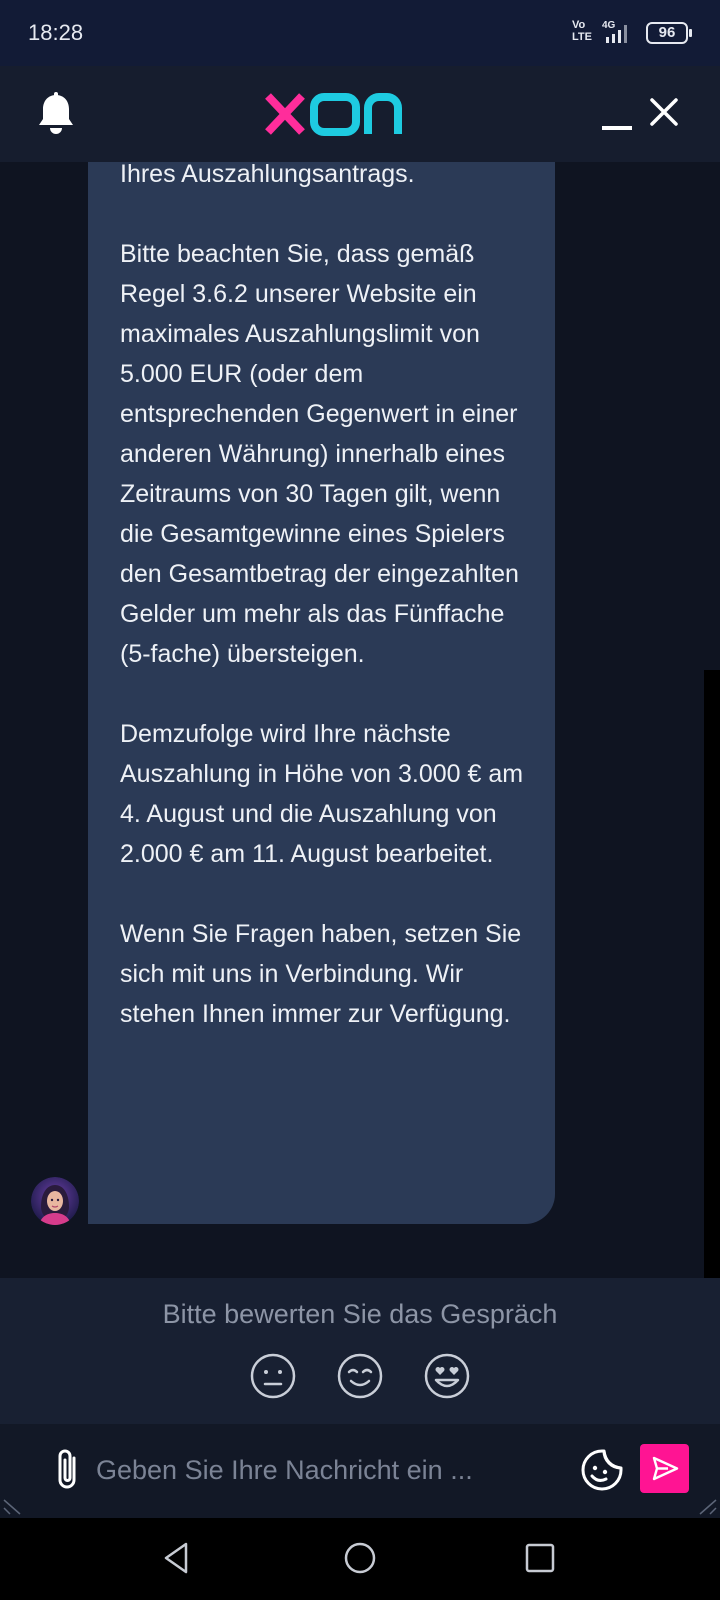  I want to click on back-icon, so click(178, 1558).